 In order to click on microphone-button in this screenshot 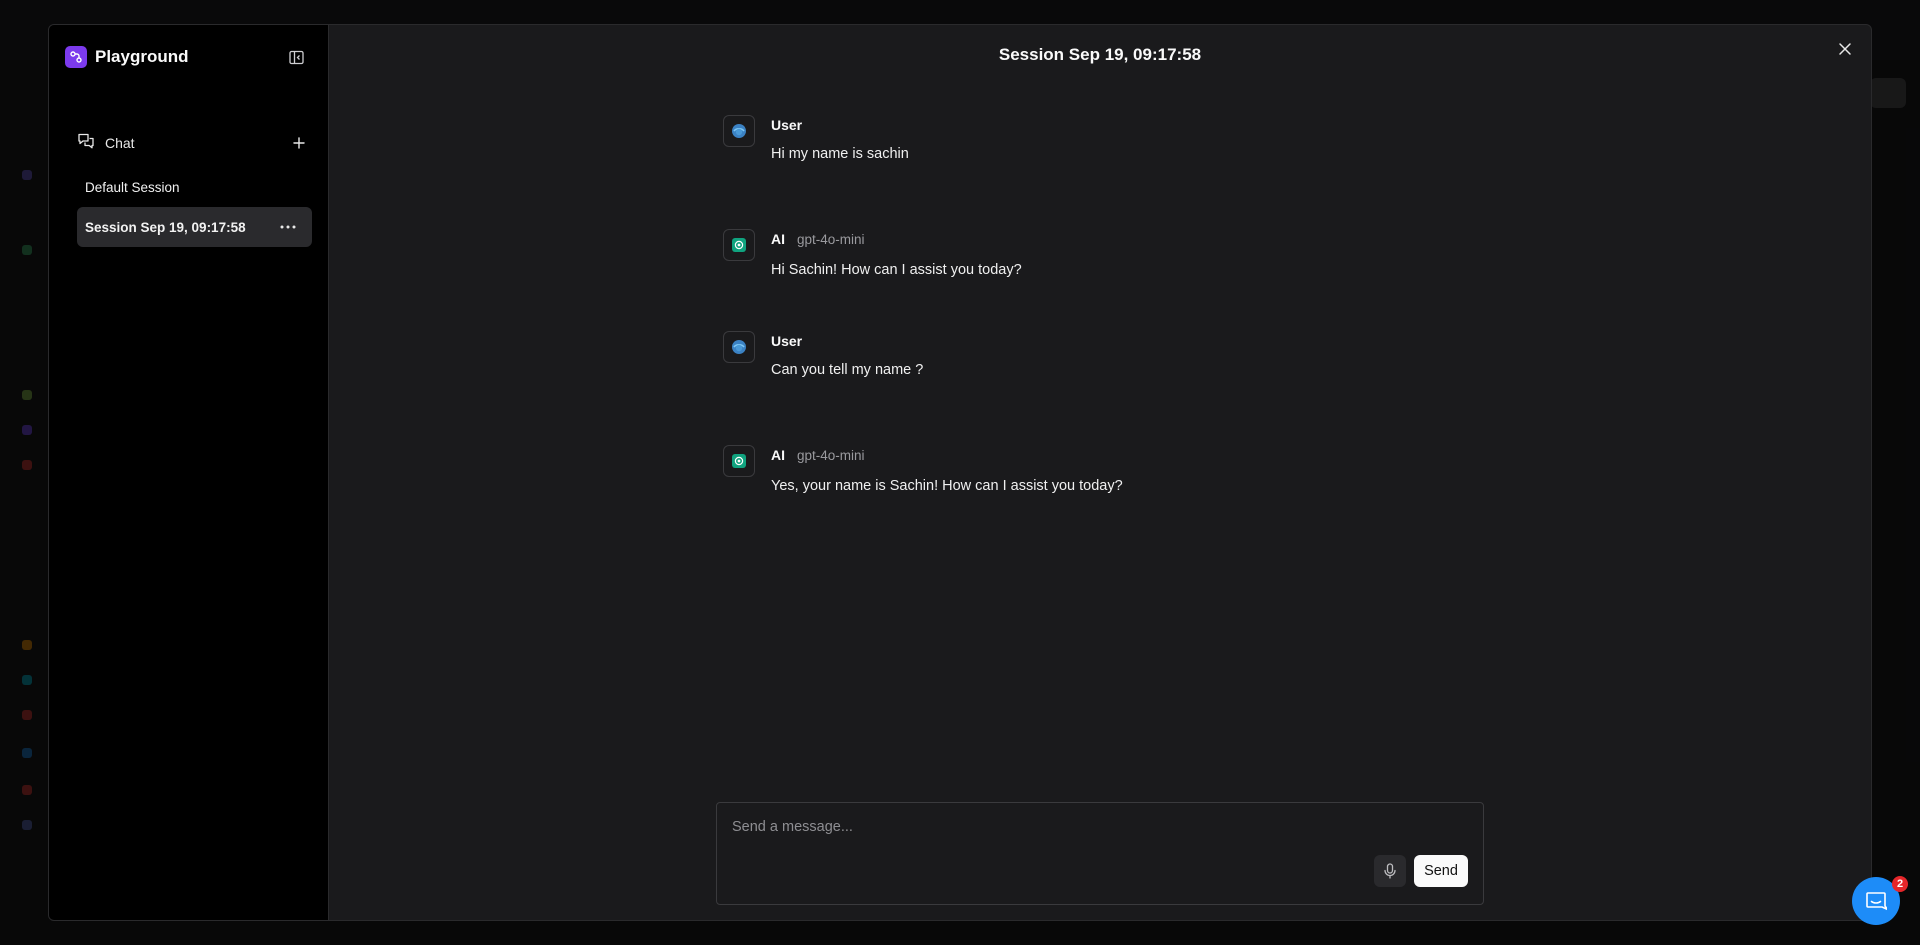, I will do `click(1390, 871)`.